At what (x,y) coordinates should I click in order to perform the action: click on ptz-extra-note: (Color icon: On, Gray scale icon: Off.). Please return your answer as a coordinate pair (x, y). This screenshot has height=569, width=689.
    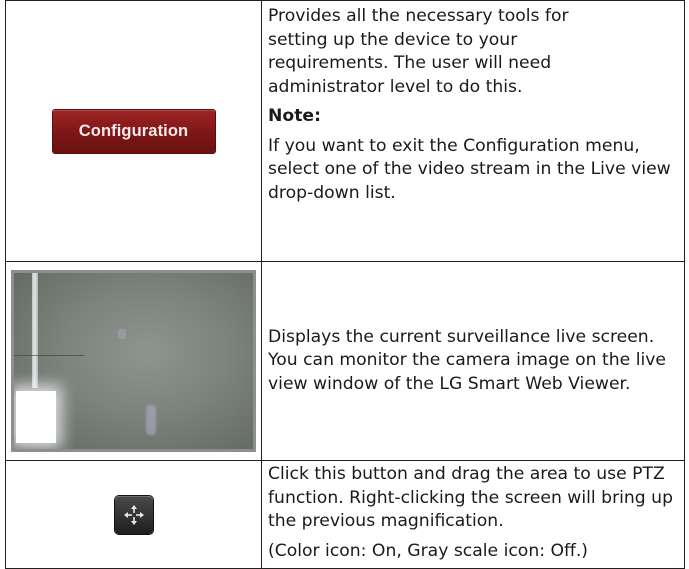
    Looking at the image, I should click on (428, 550).